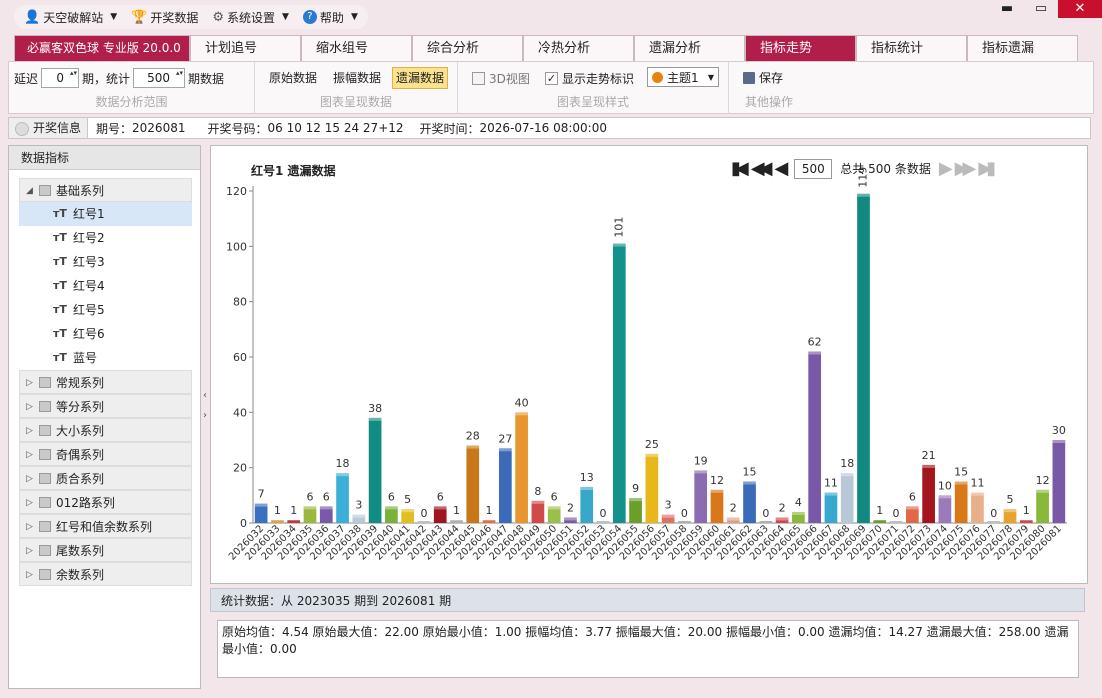  I want to click on y-tick-label: 120, so click(236, 191).